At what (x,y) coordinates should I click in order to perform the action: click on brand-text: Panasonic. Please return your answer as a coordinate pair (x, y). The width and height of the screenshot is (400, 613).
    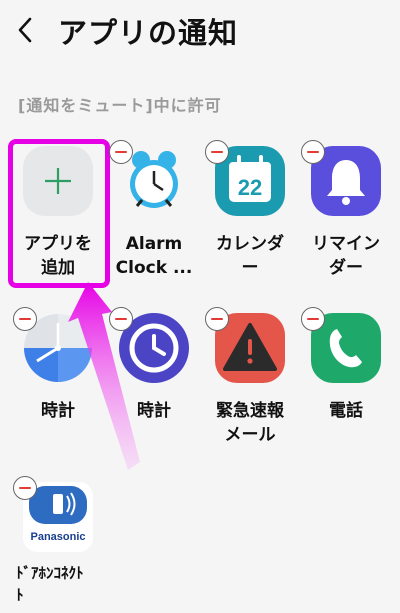
    Looking at the image, I should click on (57, 537).